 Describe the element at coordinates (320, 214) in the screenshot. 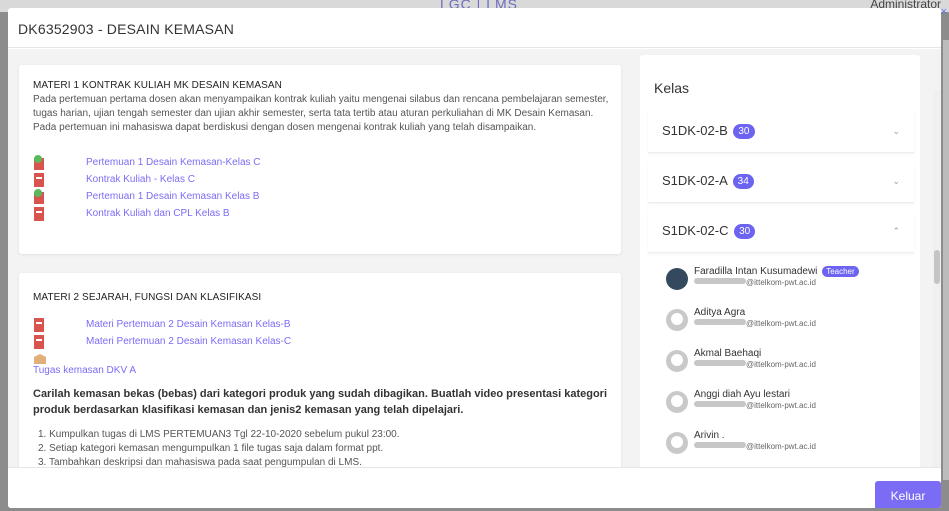

I see `file-item: Kontrak Kuliah dan CPL Kelas B` at that location.